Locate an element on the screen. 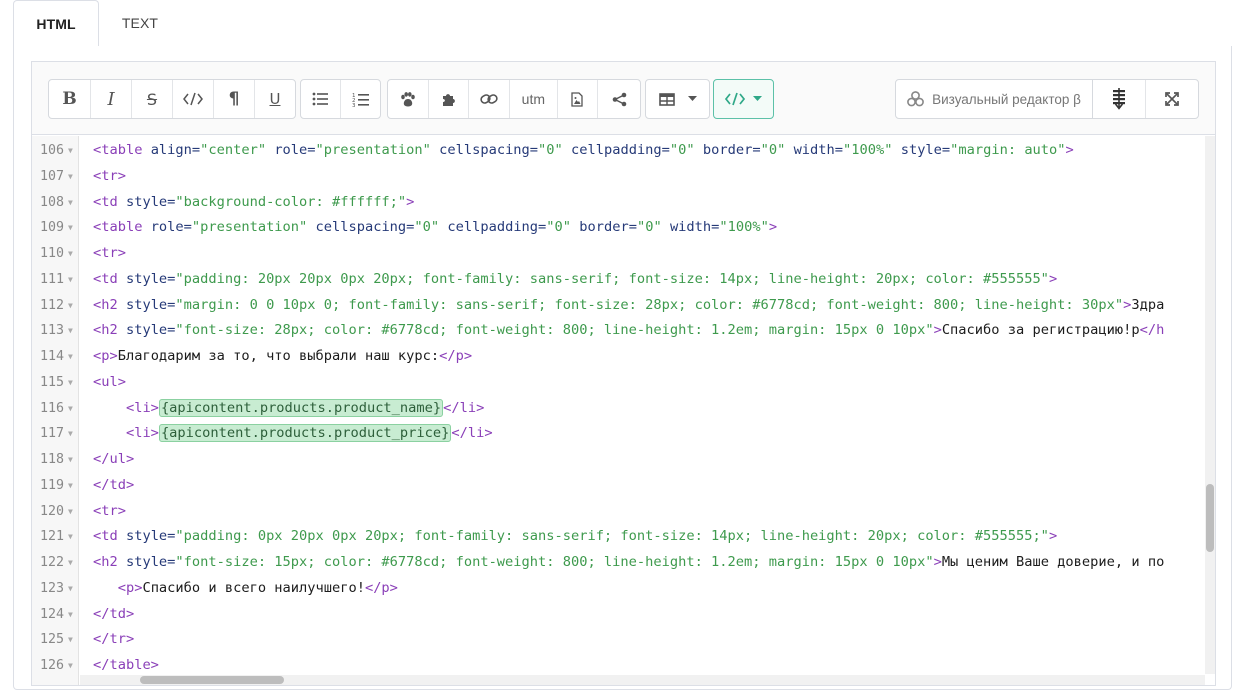 The height and width of the screenshot is (697, 1251). italic-icon: I is located at coordinates (111, 99).